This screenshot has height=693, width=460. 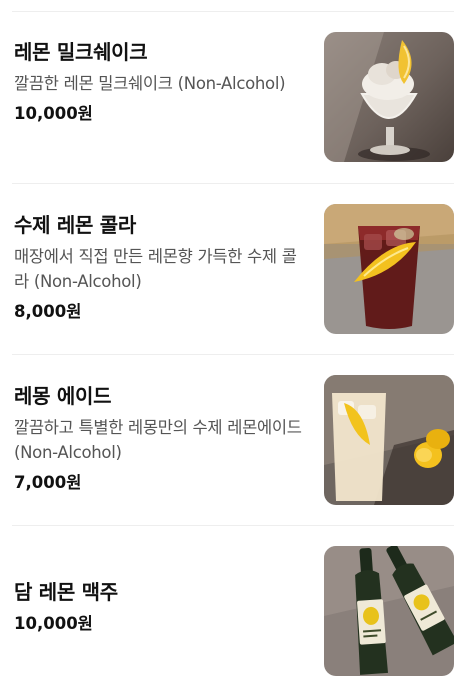 What do you see at coordinates (389, 269) in the screenshot?
I see `lemon-cola-photo-icon` at bounding box center [389, 269].